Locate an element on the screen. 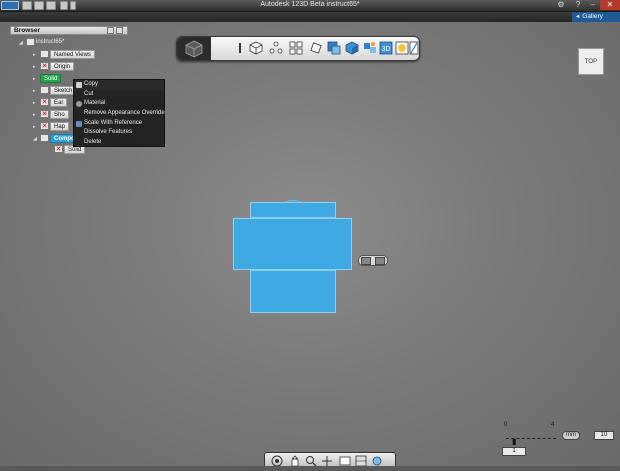 The height and width of the screenshot is (471, 620). svg-text: 3D is located at coordinates (386, 49).